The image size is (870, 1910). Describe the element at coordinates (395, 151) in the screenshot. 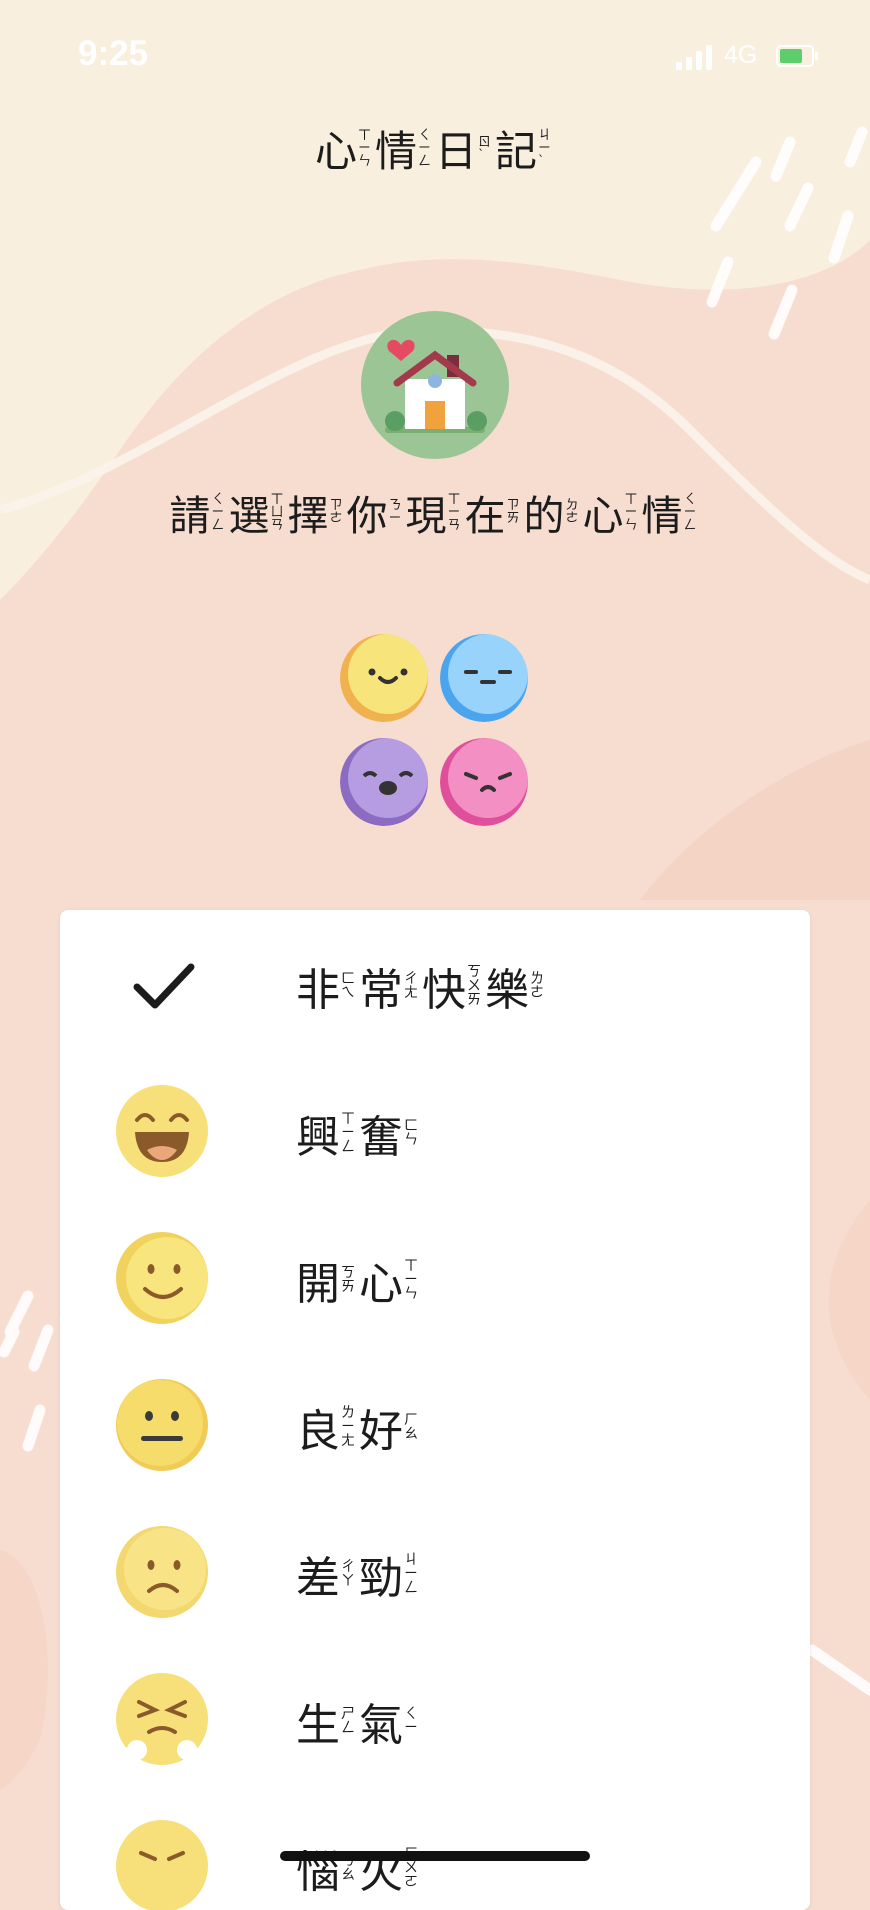

I see `han-character: 情` at that location.